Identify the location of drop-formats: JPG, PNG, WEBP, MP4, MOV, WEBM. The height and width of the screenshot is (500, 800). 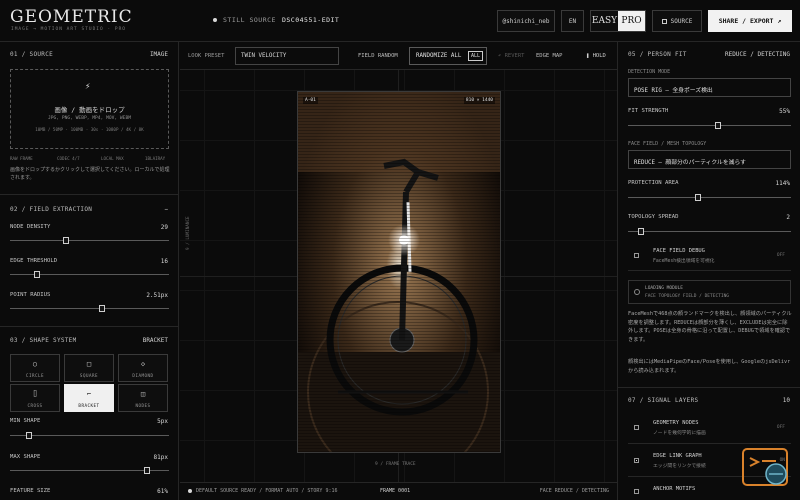
(89, 118).